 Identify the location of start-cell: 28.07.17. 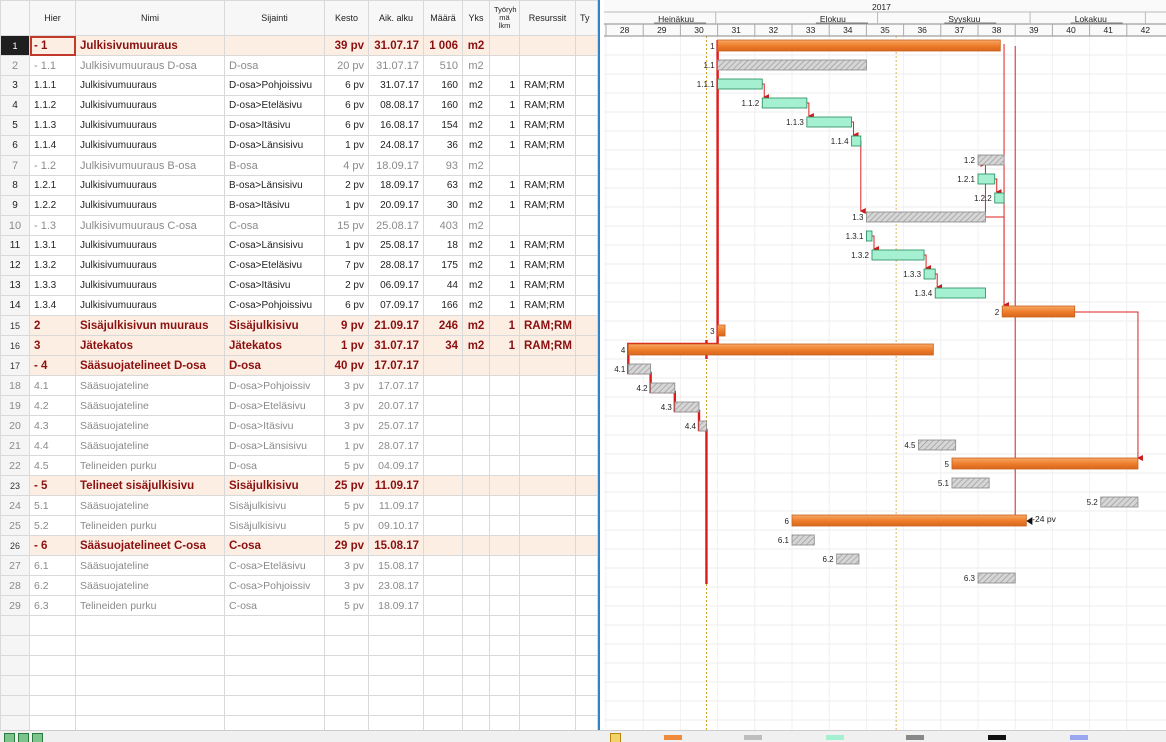
(396, 445).